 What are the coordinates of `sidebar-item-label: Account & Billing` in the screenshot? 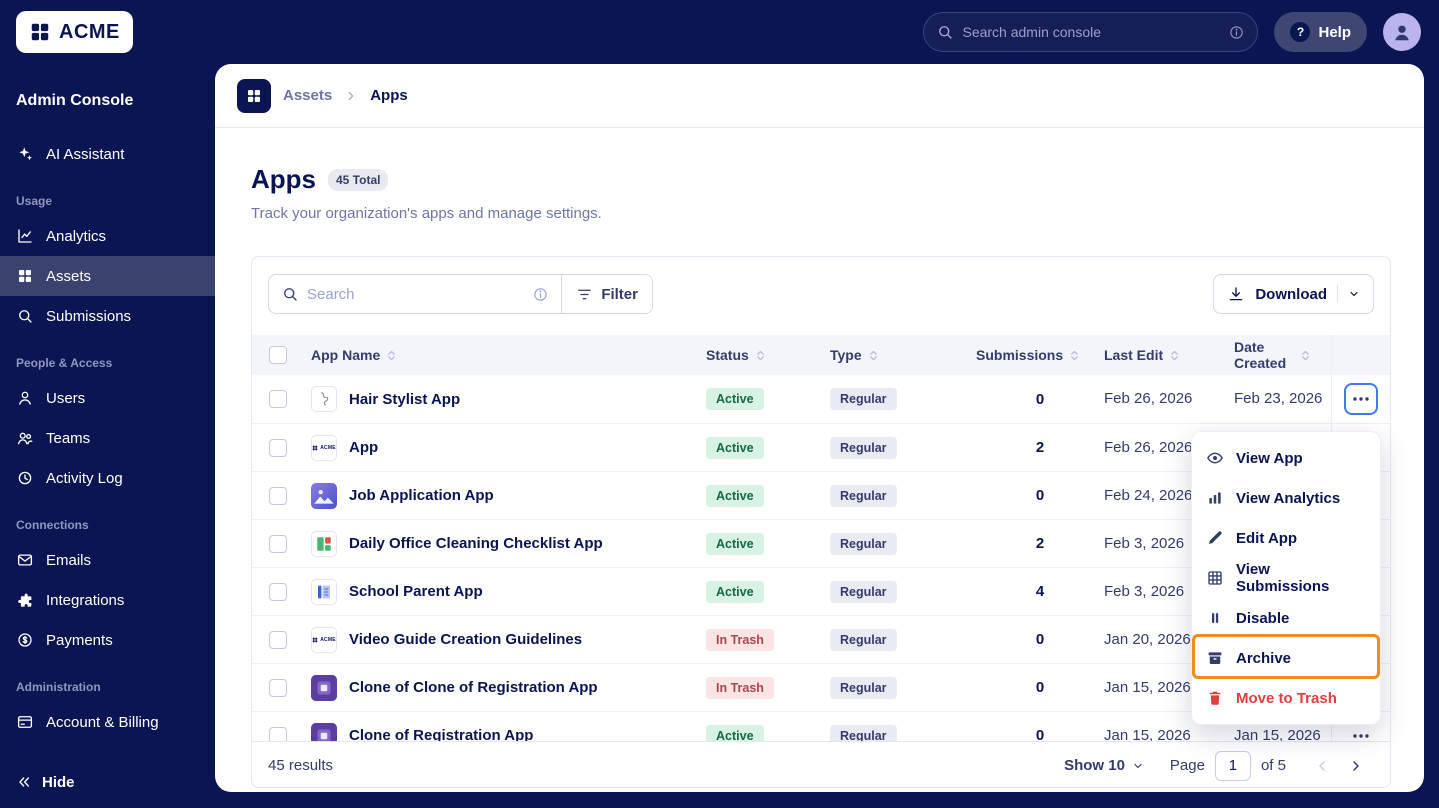 It's located at (102, 722).